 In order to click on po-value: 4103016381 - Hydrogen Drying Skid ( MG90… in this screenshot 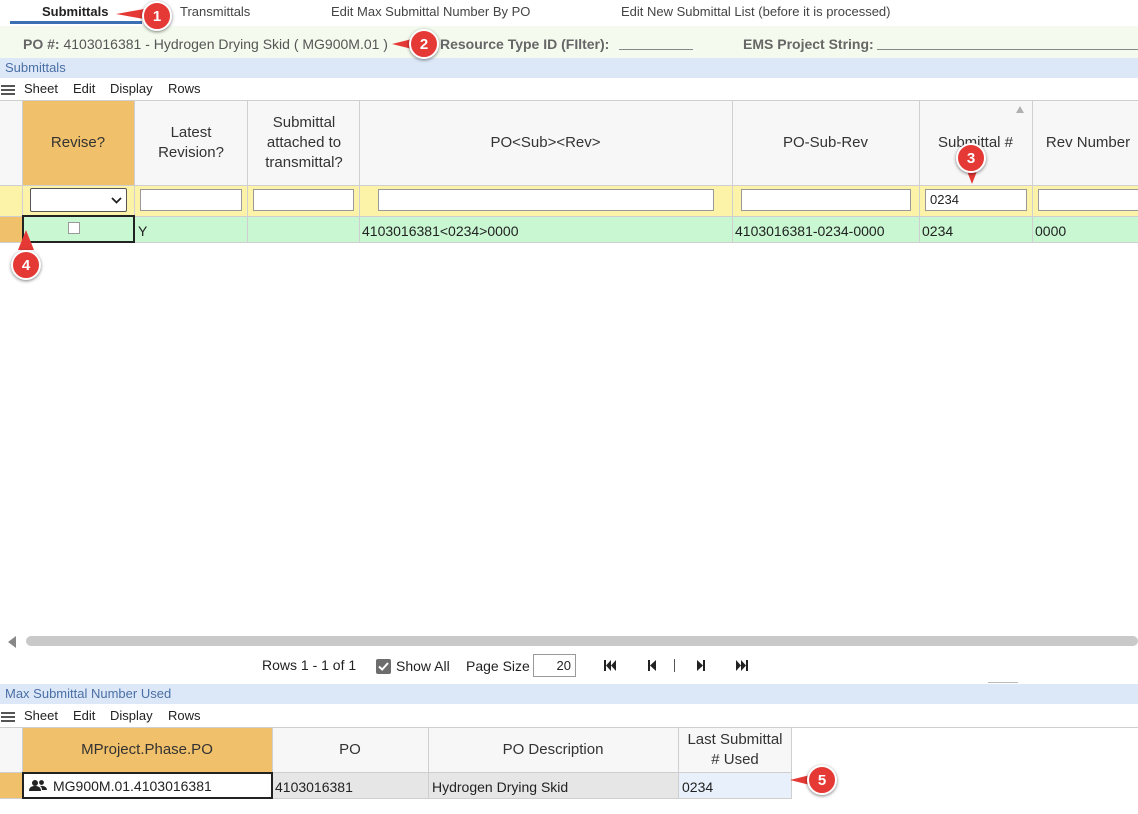, I will do `click(225, 44)`.